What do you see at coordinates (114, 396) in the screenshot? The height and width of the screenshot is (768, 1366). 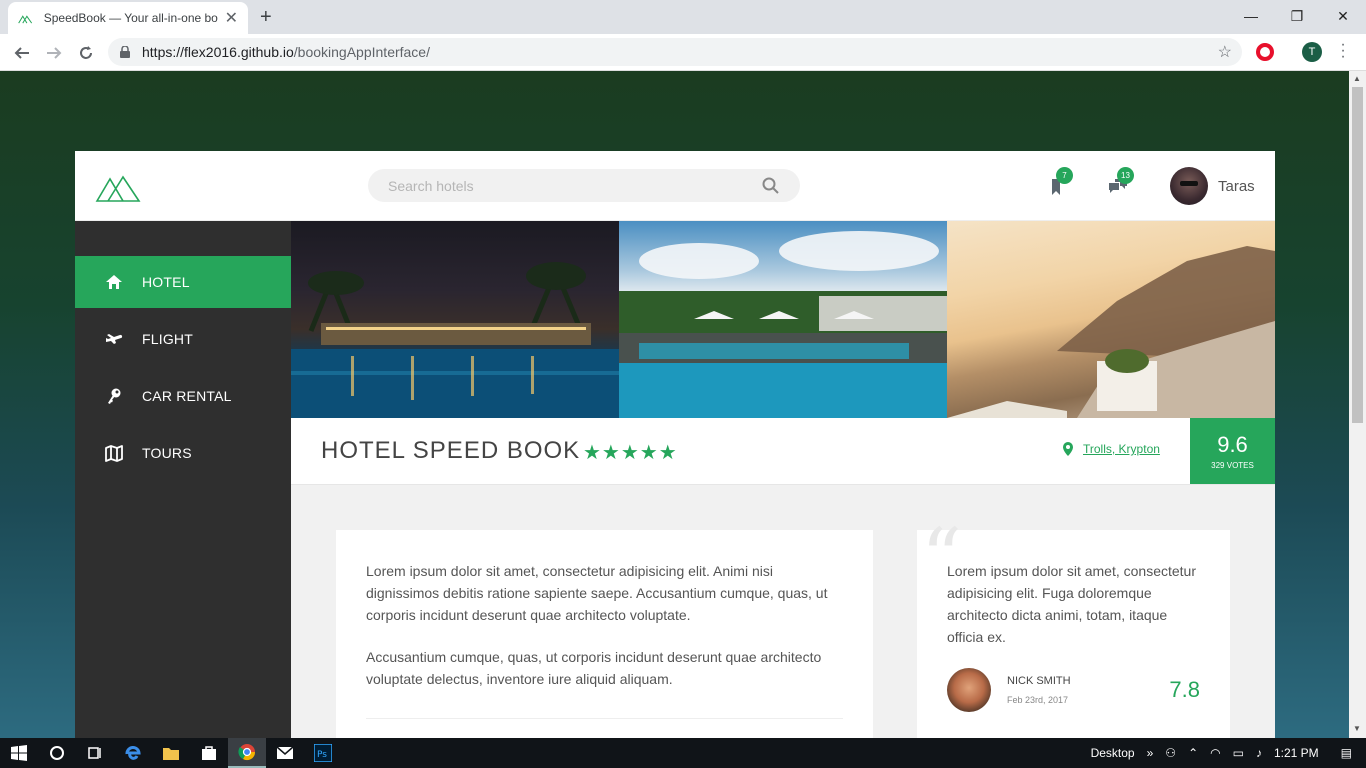 I see `key-icon` at bounding box center [114, 396].